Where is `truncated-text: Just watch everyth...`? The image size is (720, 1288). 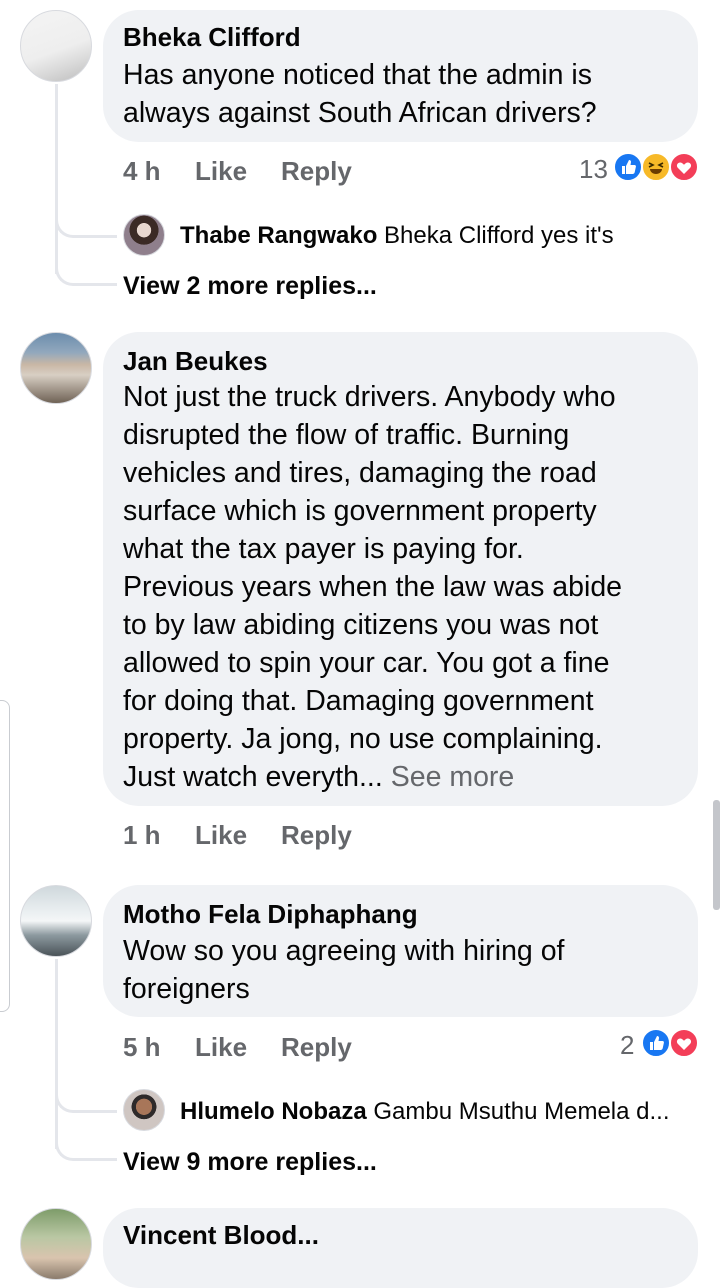
truncated-text: Just watch everyth... is located at coordinates (253, 777).